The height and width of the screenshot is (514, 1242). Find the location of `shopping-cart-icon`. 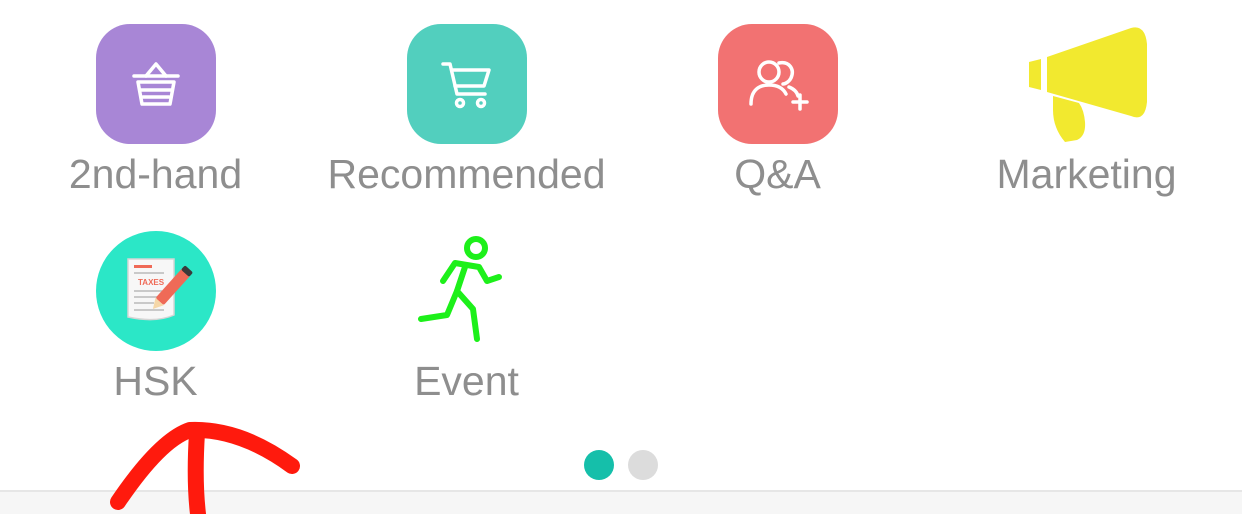

shopping-cart-icon is located at coordinates (466, 84).